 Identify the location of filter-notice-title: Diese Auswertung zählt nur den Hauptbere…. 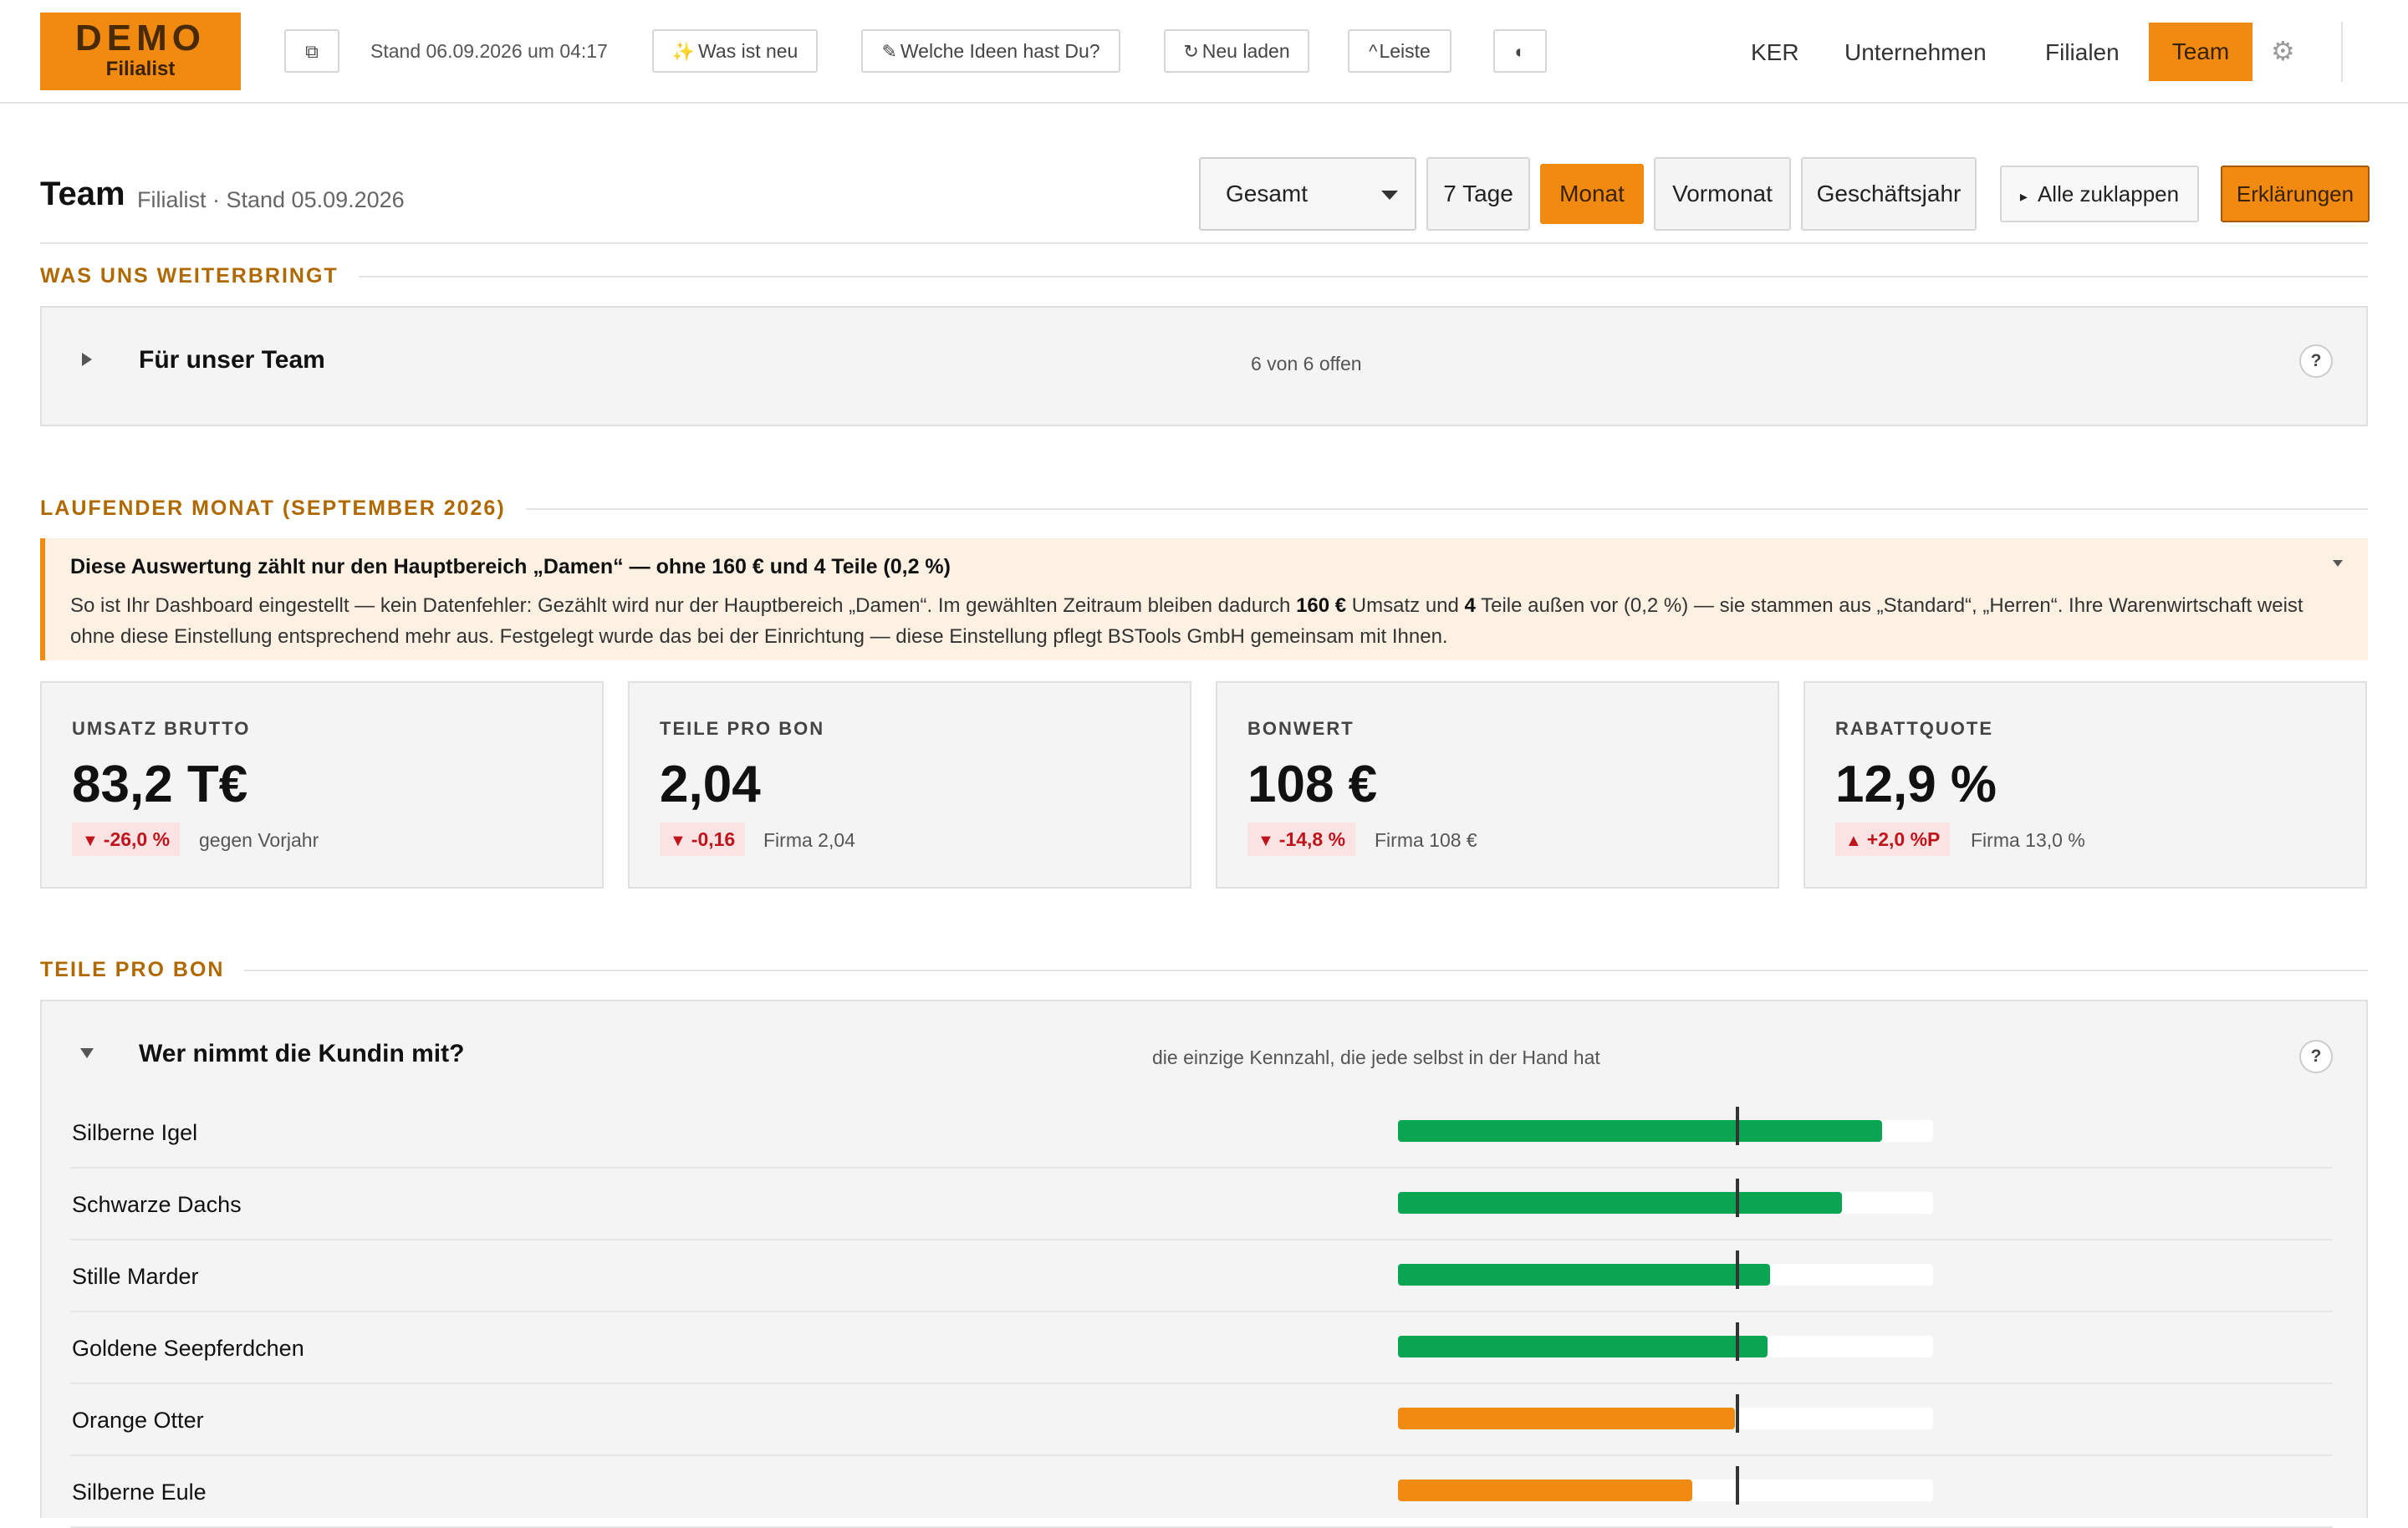
(510, 566).